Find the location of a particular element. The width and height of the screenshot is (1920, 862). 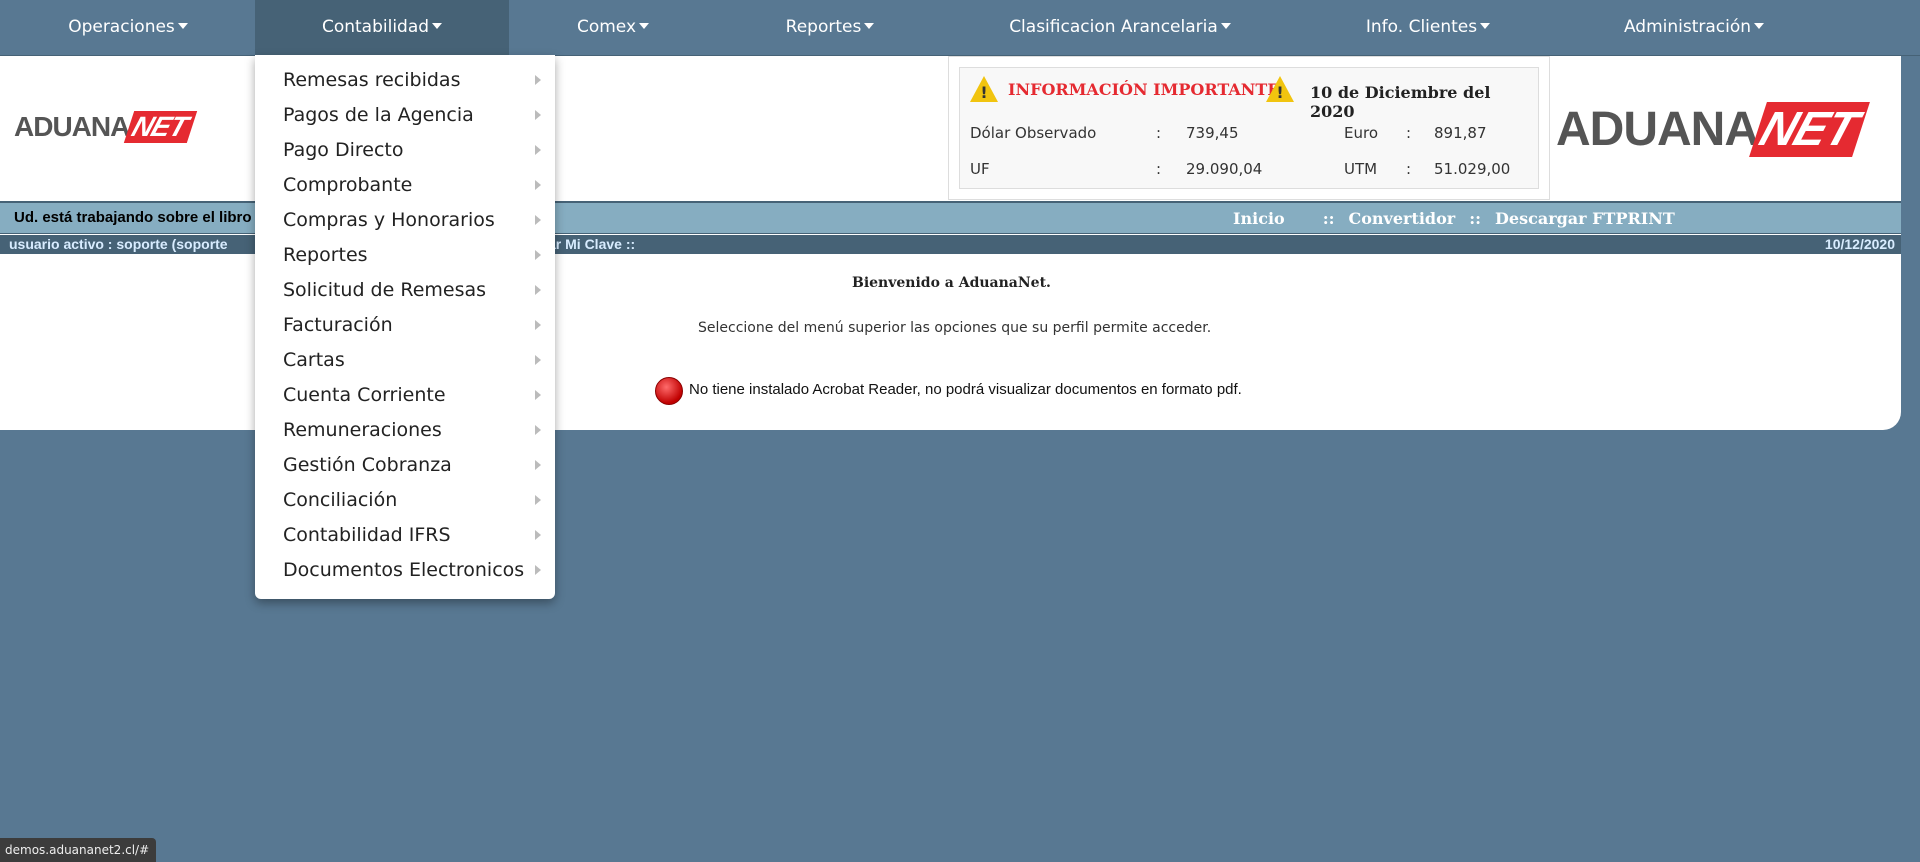

status-url: demos.aduananet2.cl/# is located at coordinates (77, 850).